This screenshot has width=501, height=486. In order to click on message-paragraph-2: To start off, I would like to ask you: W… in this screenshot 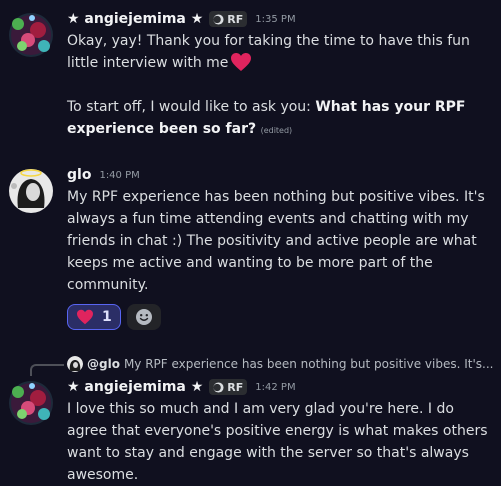, I will do `click(281, 119)`.